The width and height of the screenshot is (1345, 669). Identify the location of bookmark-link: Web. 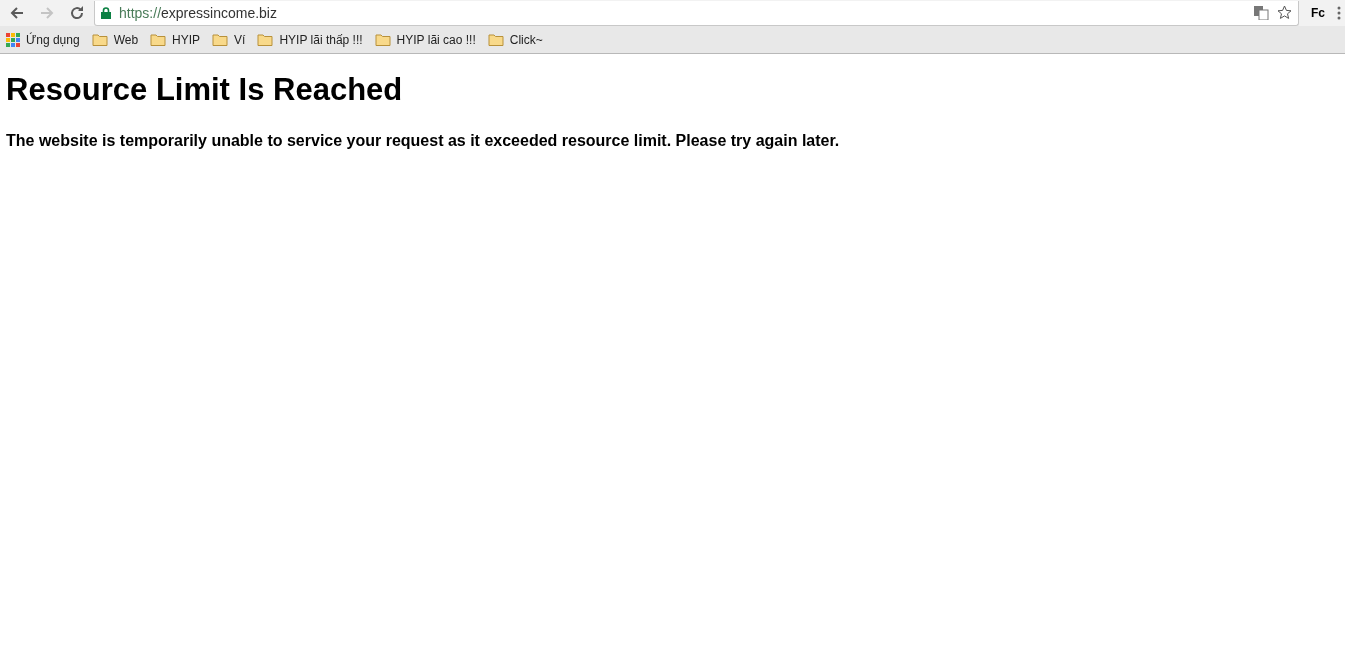
(115, 39).